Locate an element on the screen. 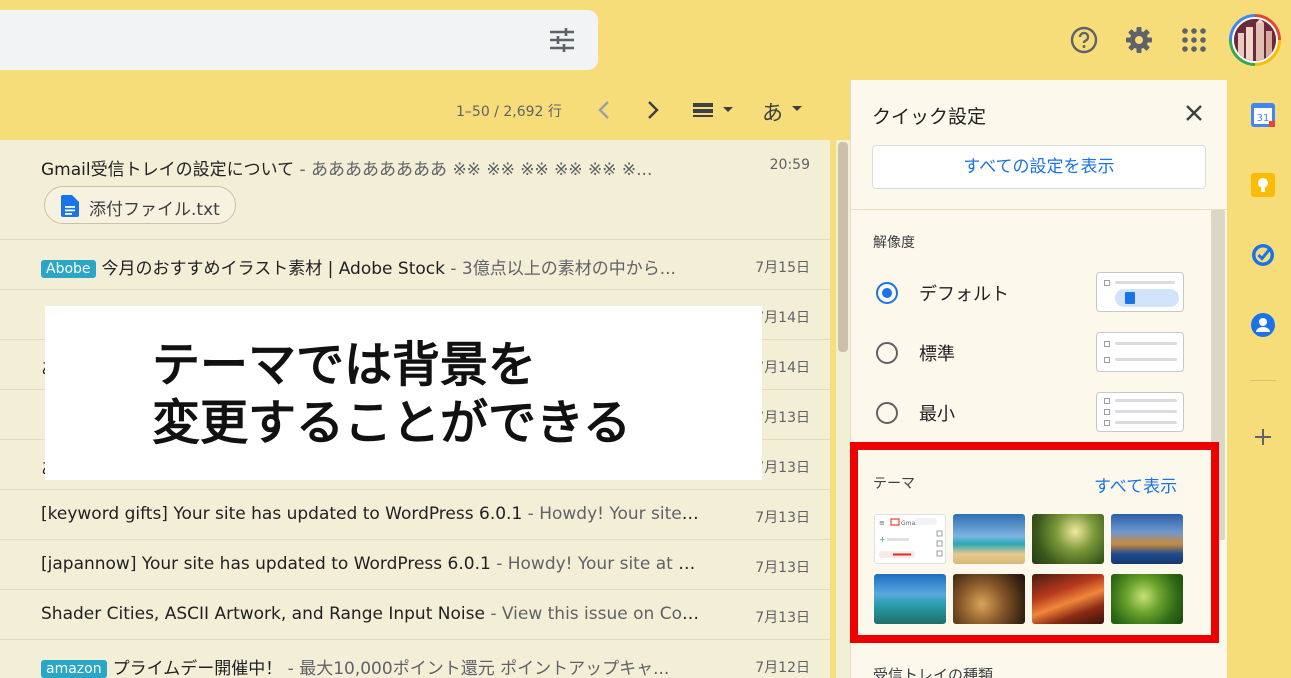  chevron-right-icon is located at coordinates (653, 110).